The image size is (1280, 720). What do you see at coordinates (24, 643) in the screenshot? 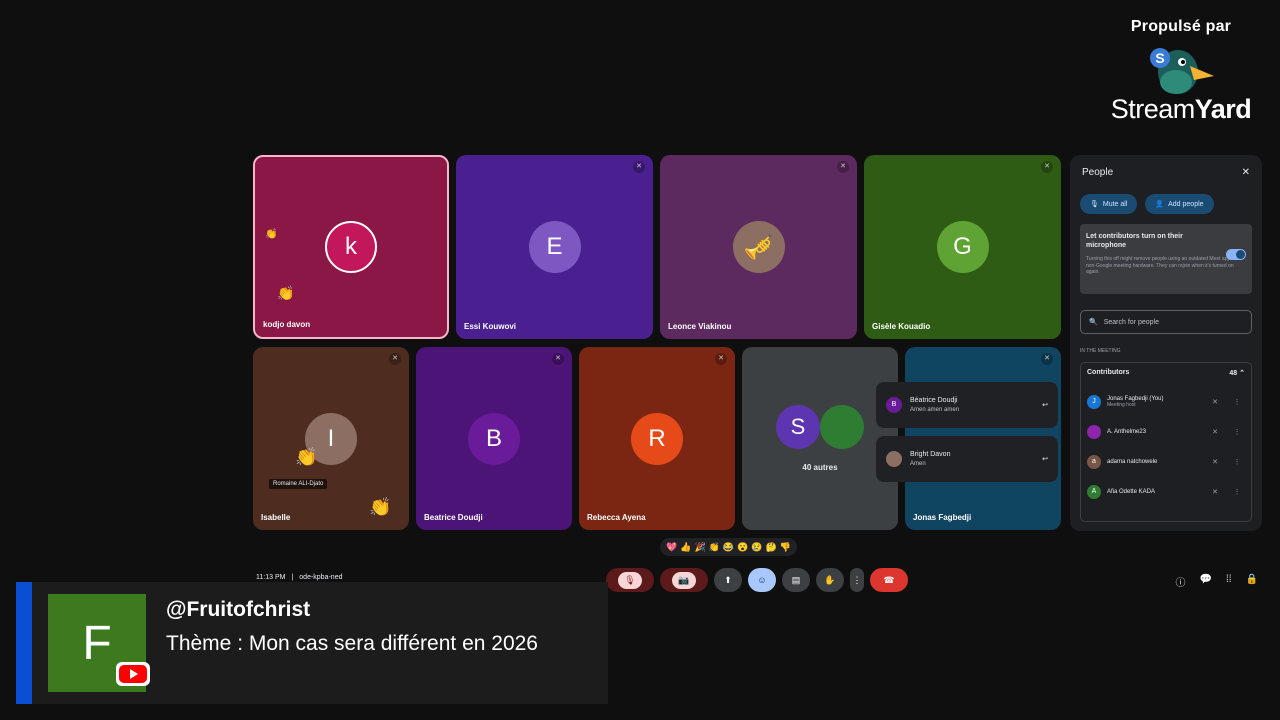
I see `accent-bar` at bounding box center [24, 643].